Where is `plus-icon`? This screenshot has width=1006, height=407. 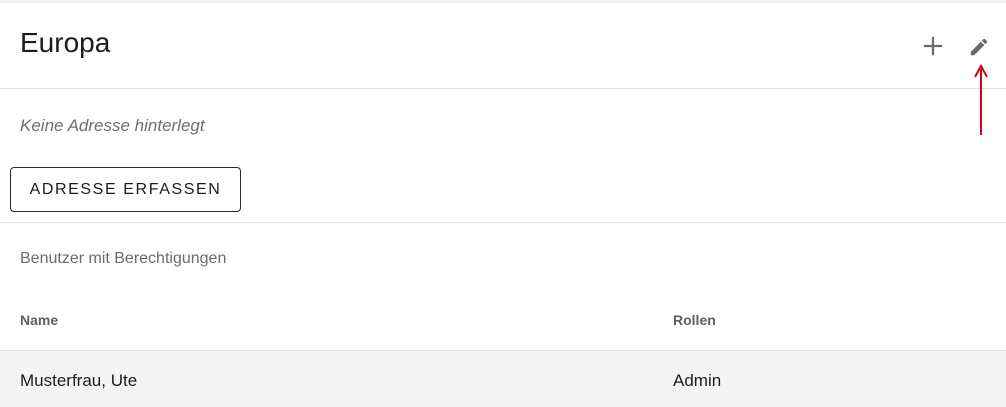 plus-icon is located at coordinates (933, 46).